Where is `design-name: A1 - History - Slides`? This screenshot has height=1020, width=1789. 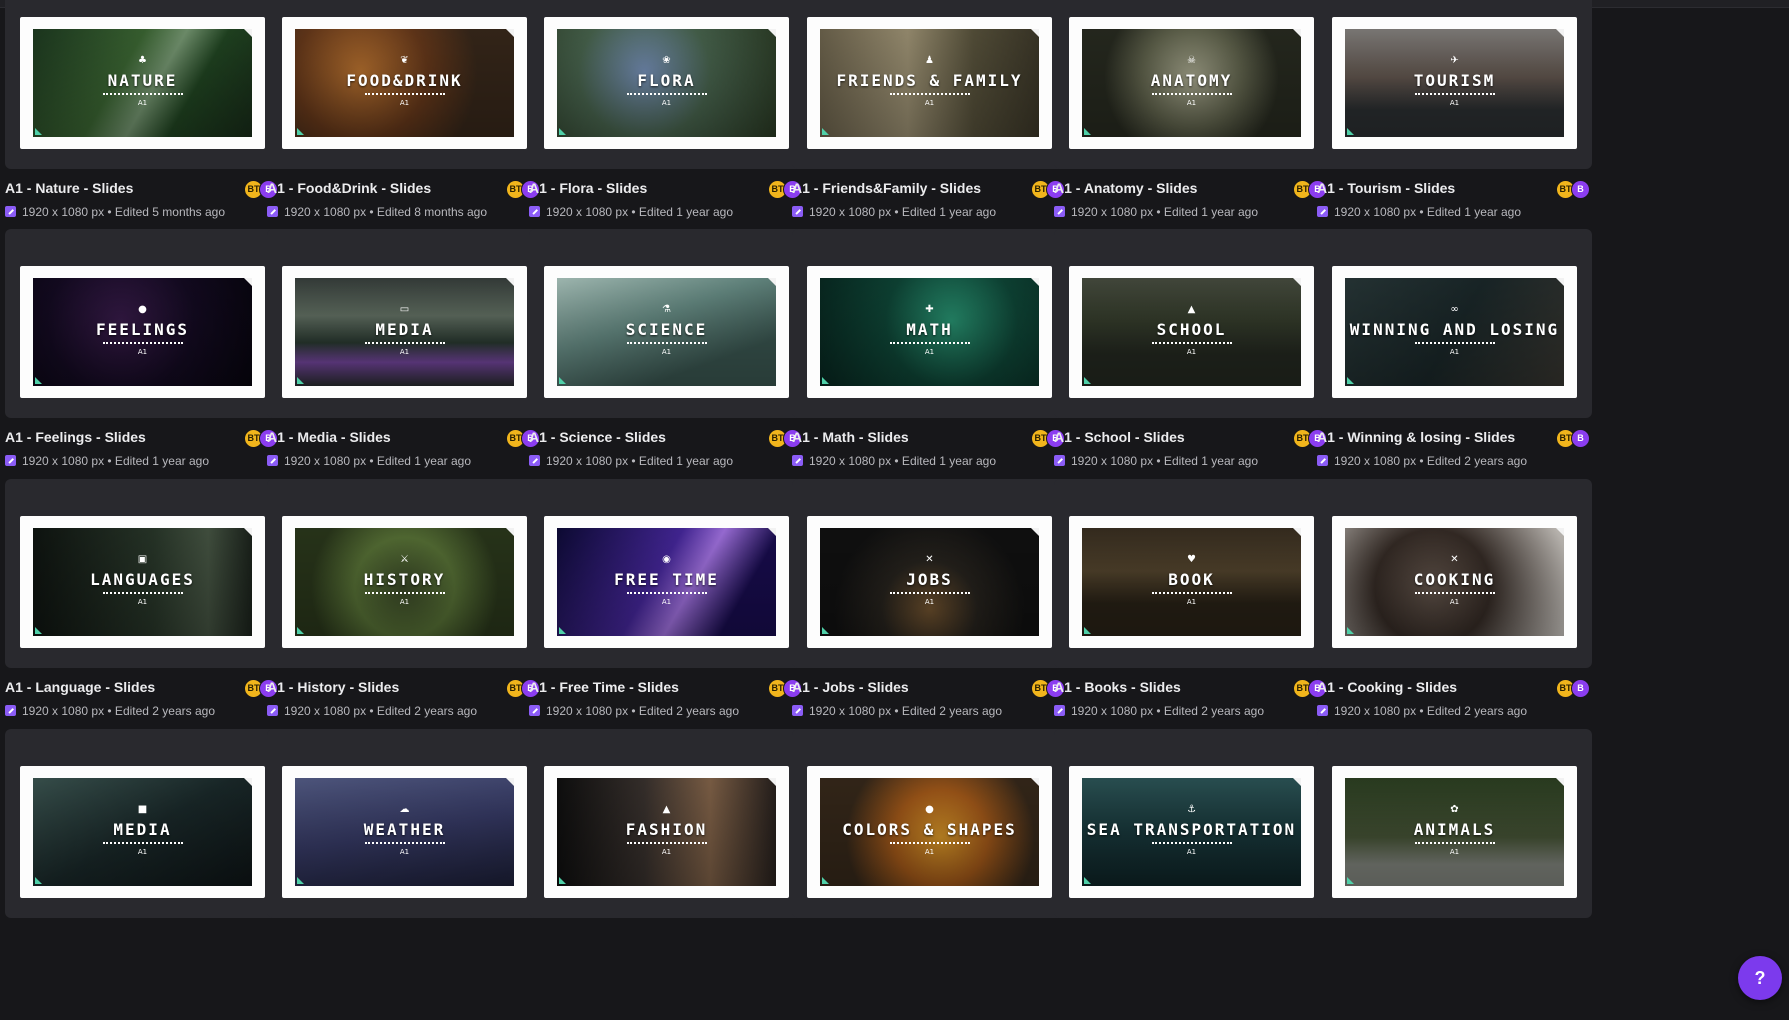
design-name: A1 - History - Slides is located at coordinates (333, 687).